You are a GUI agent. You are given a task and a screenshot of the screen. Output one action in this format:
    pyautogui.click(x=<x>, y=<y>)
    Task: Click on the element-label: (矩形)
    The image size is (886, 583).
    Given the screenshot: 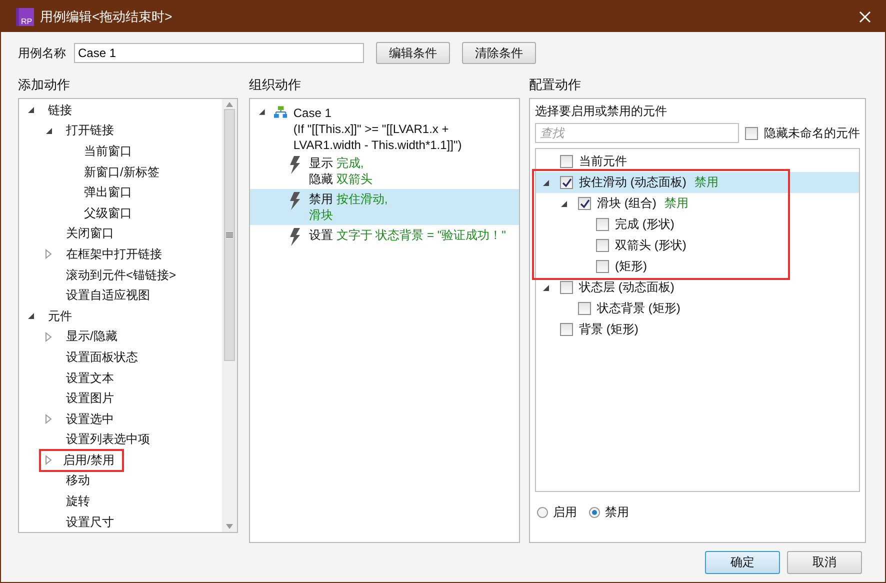 What is the action you would take?
    pyautogui.click(x=631, y=266)
    